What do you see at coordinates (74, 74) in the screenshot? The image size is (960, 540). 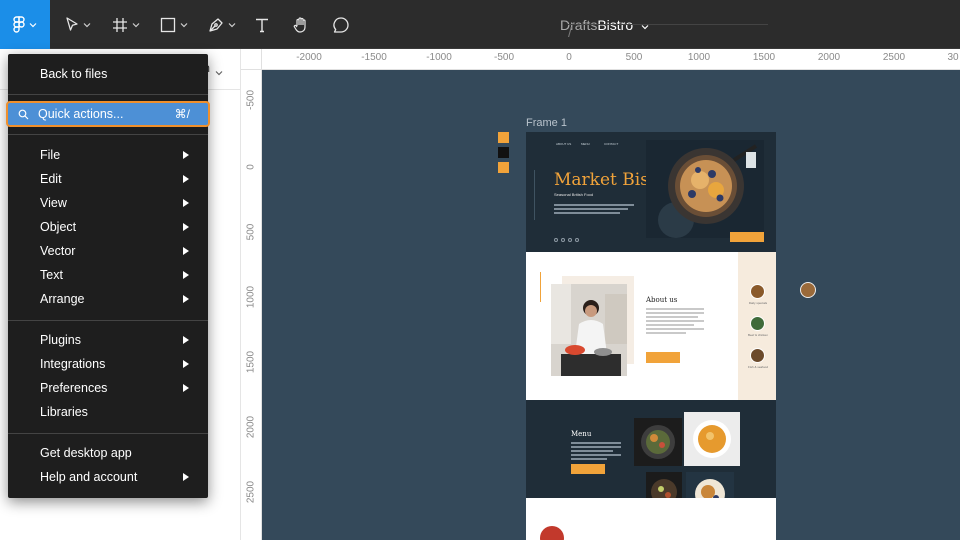 I see `menu-item-label: Back to files` at bounding box center [74, 74].